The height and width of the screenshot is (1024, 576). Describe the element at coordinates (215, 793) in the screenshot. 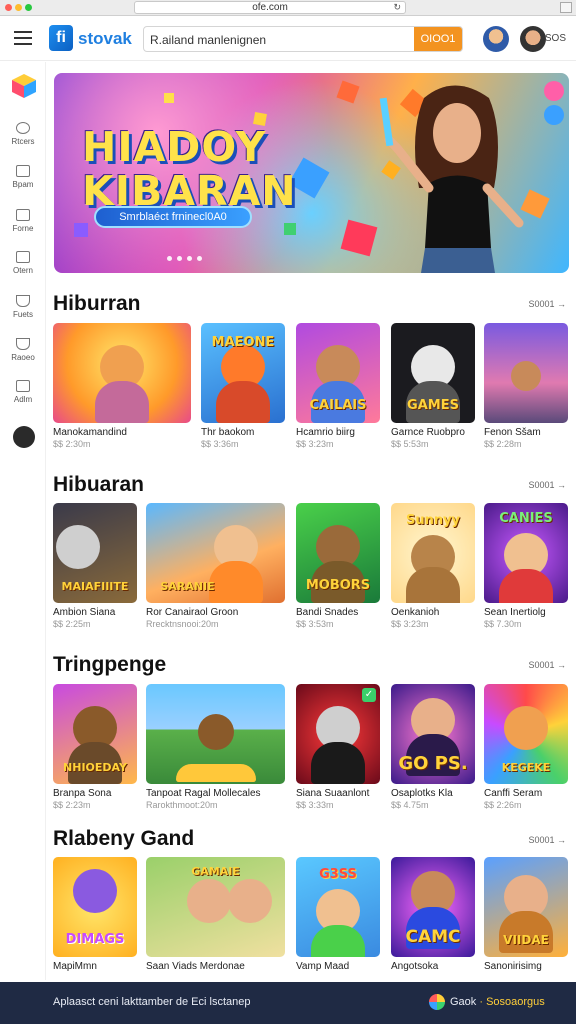

I see `game-title: Tanpoat Ragal Mollecales` at that location.